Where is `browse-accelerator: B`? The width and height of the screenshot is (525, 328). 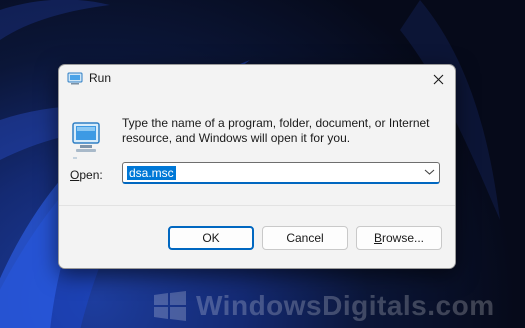 browse-accelerator: B is located at coordinates (377, 238).